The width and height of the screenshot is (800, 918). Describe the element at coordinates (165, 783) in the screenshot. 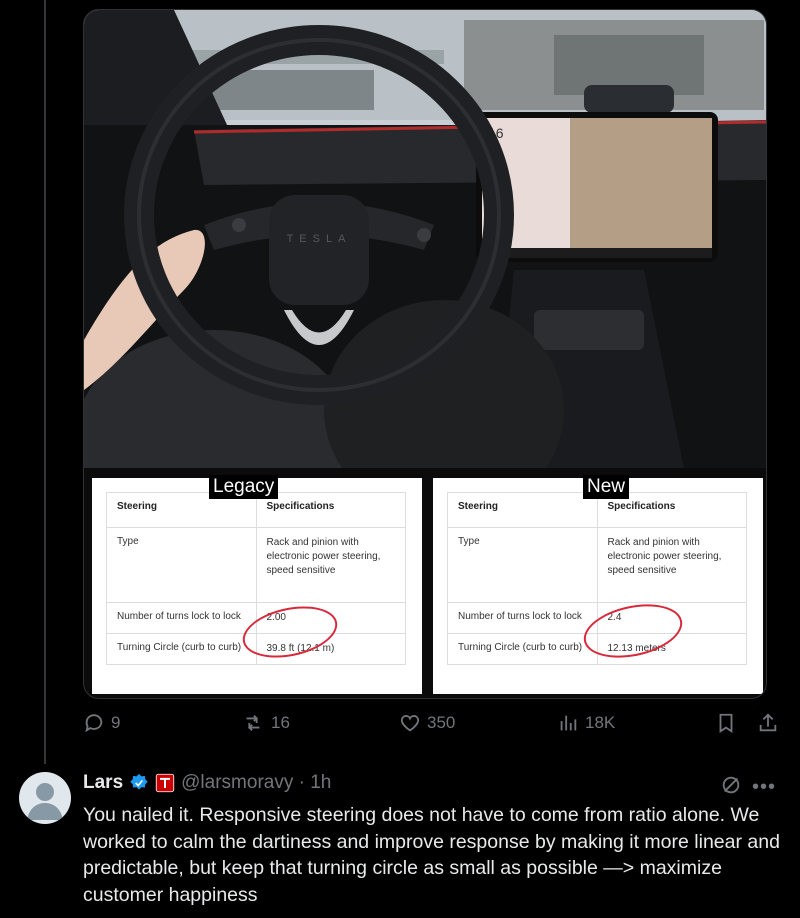

I see `tesla-affiliate-icon` at that location.